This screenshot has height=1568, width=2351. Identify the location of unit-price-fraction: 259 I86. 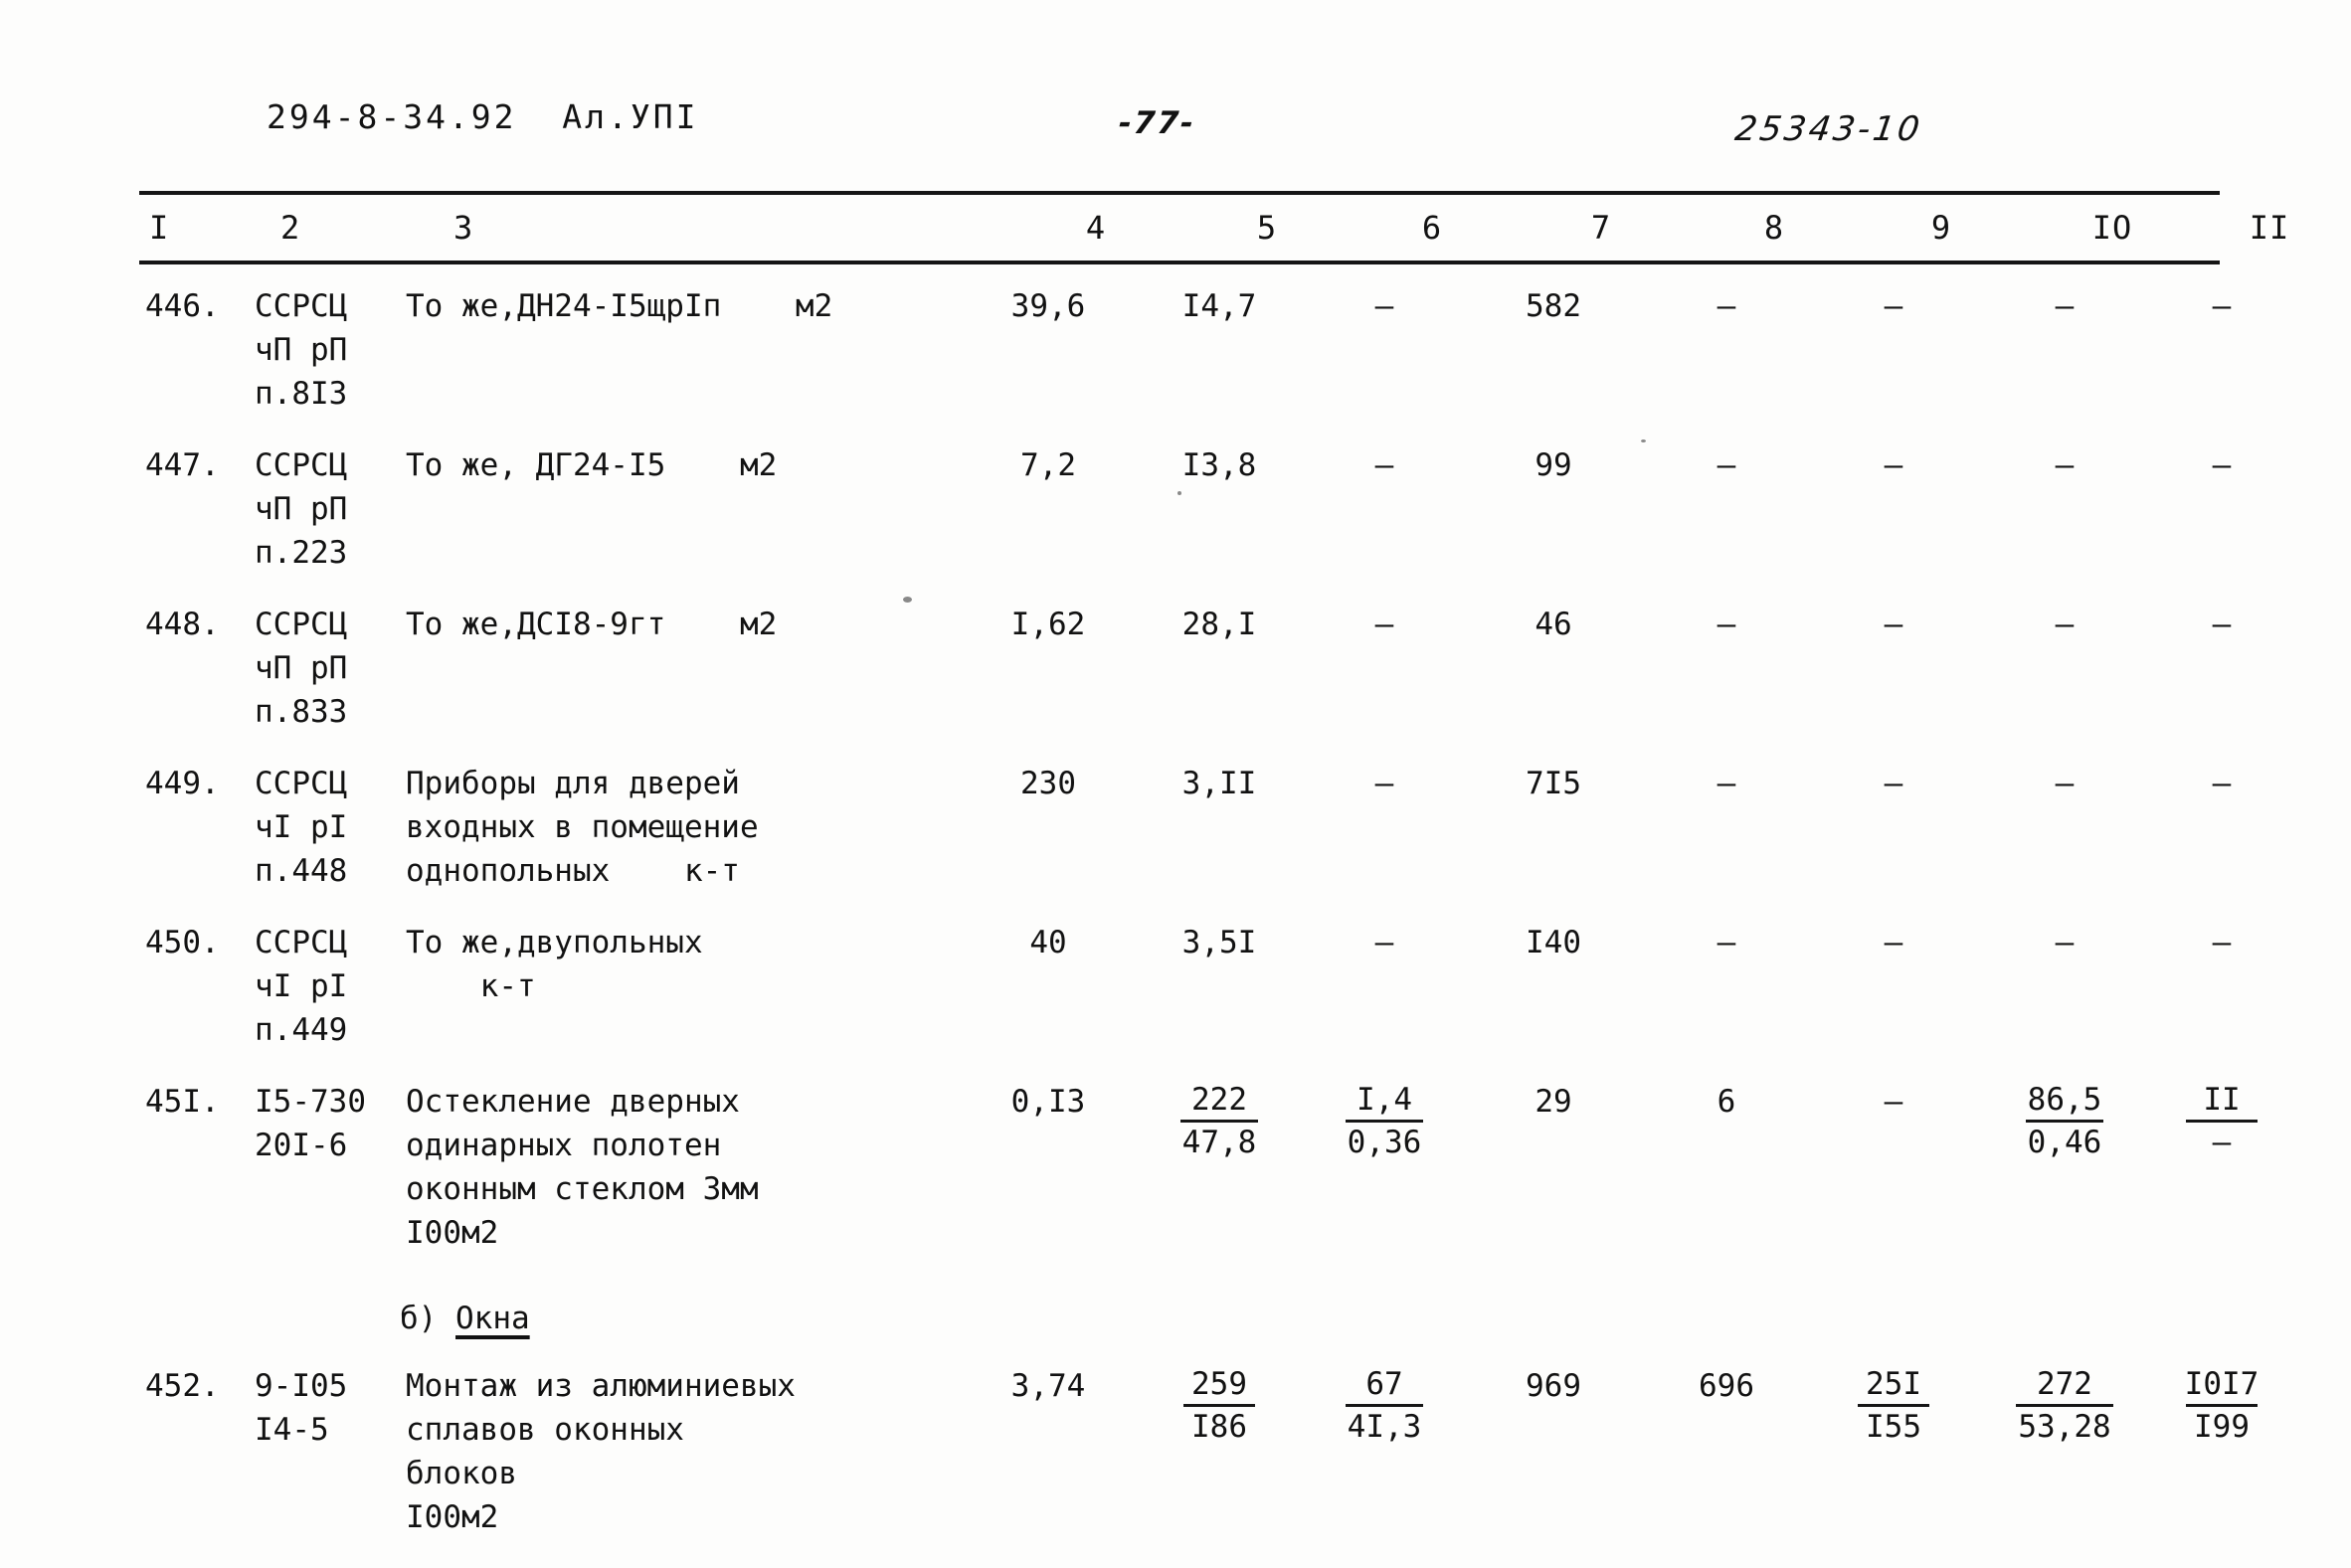
(1219, 1405).